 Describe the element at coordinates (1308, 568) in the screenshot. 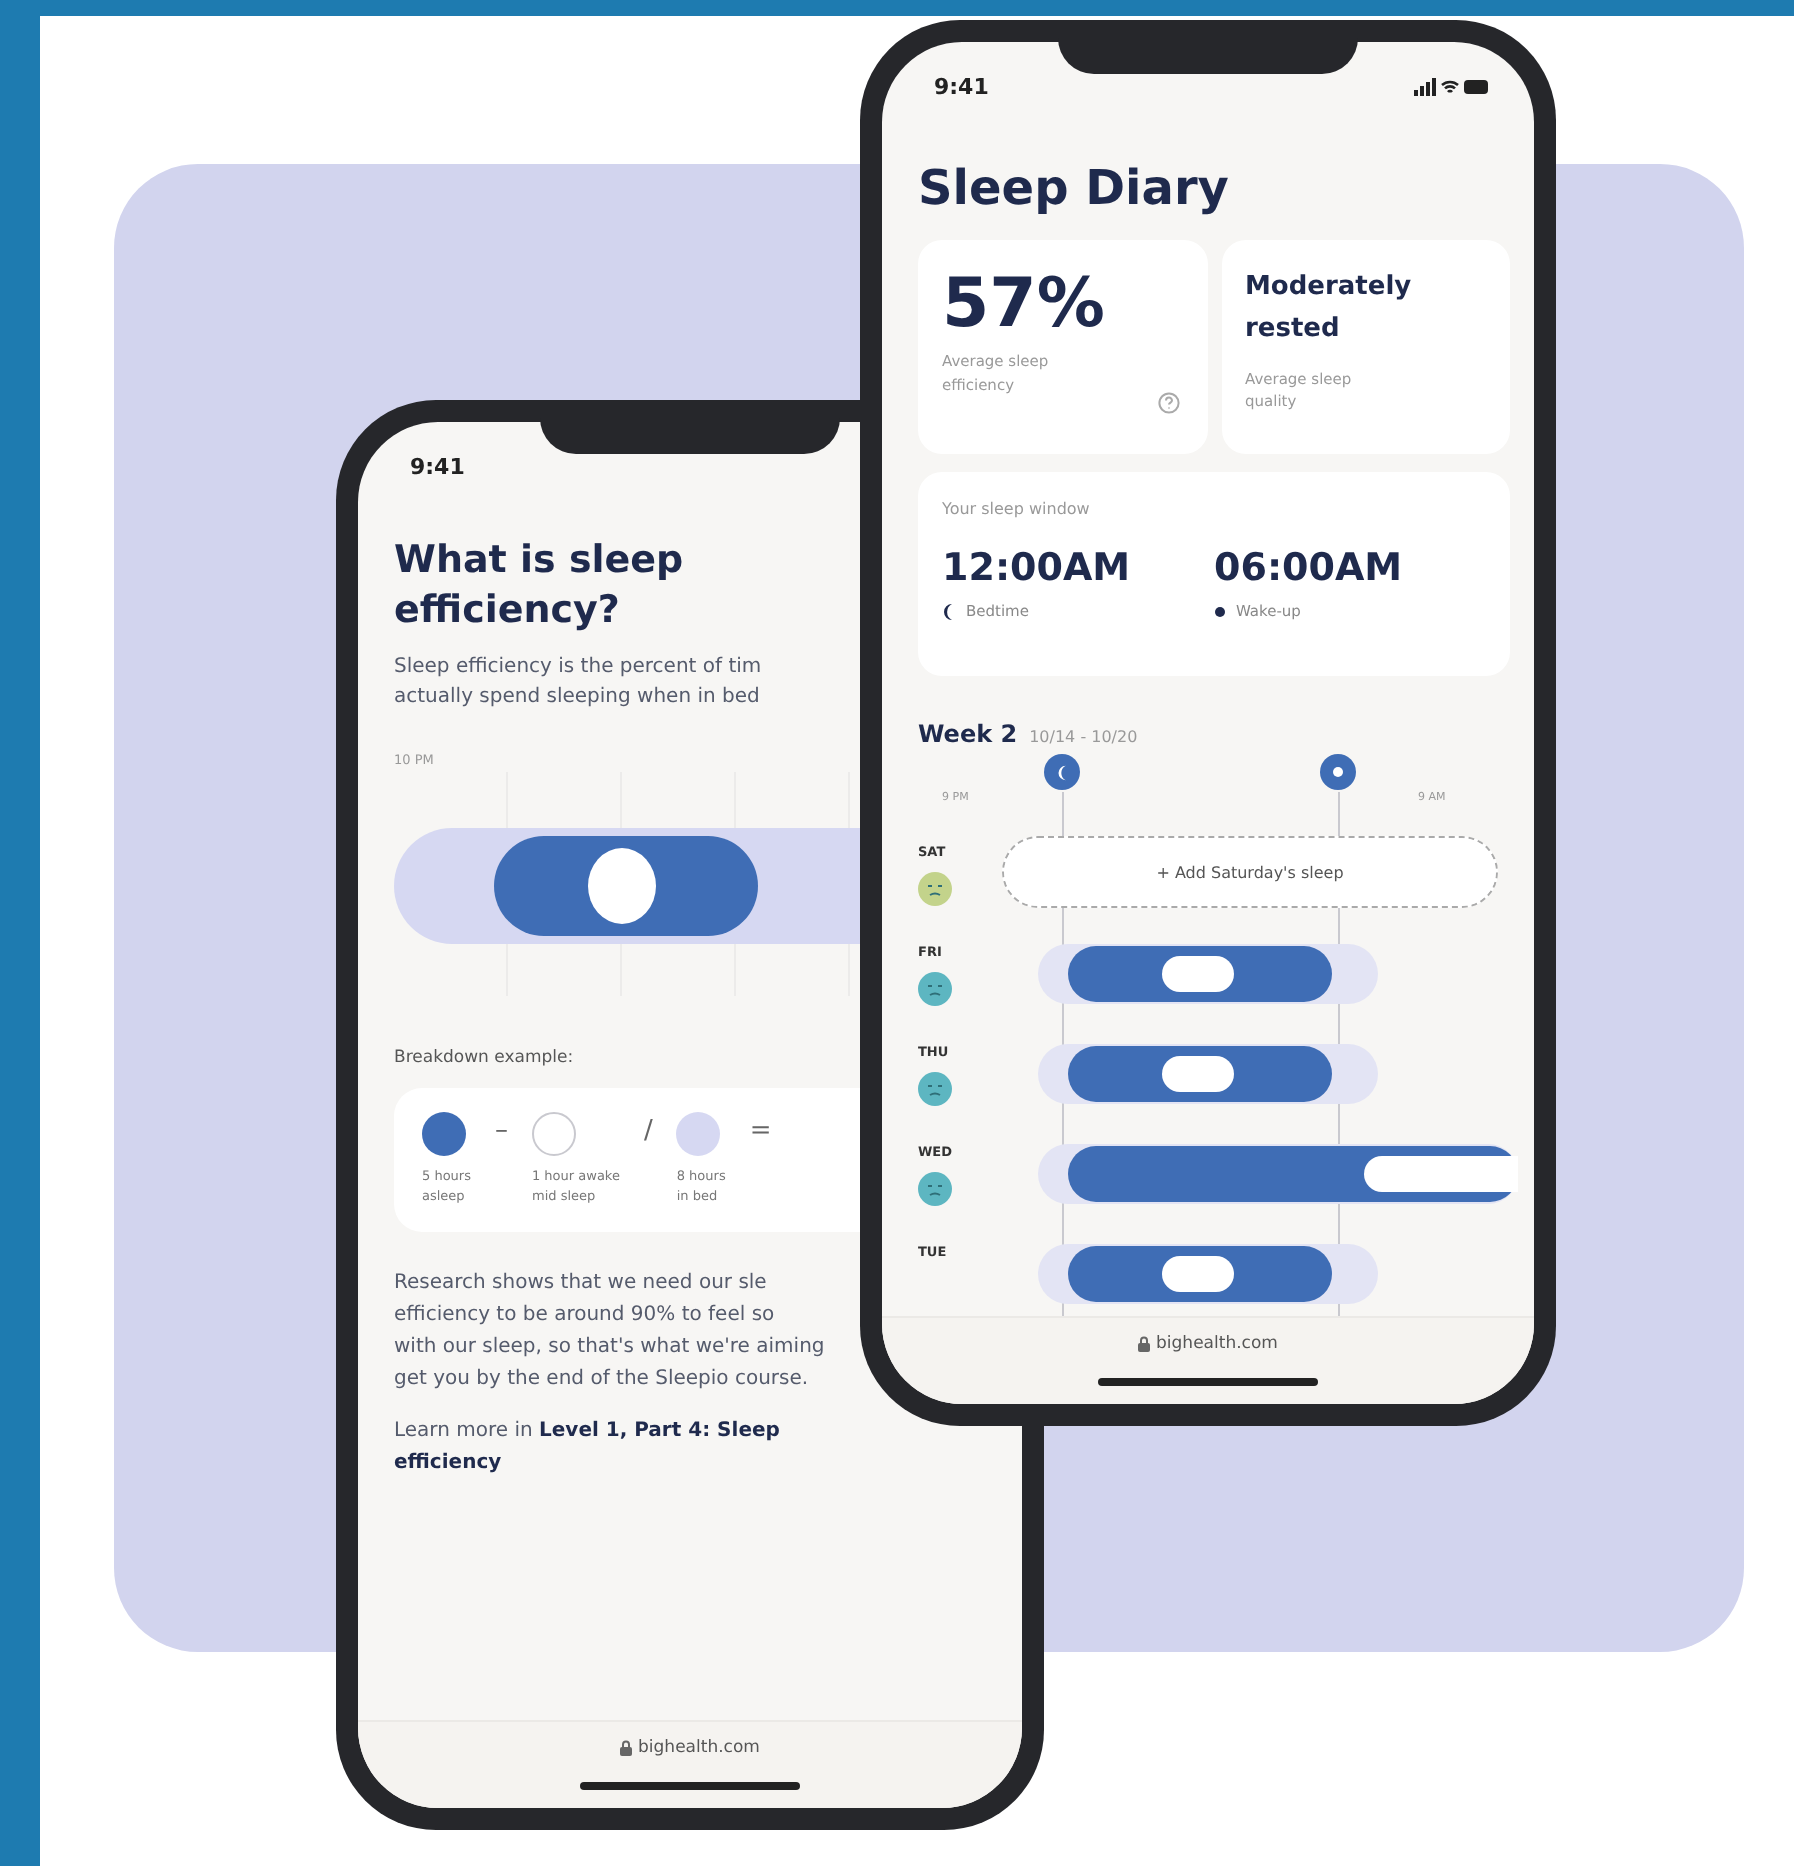

I see `time-value: 06:00AM` at that location.